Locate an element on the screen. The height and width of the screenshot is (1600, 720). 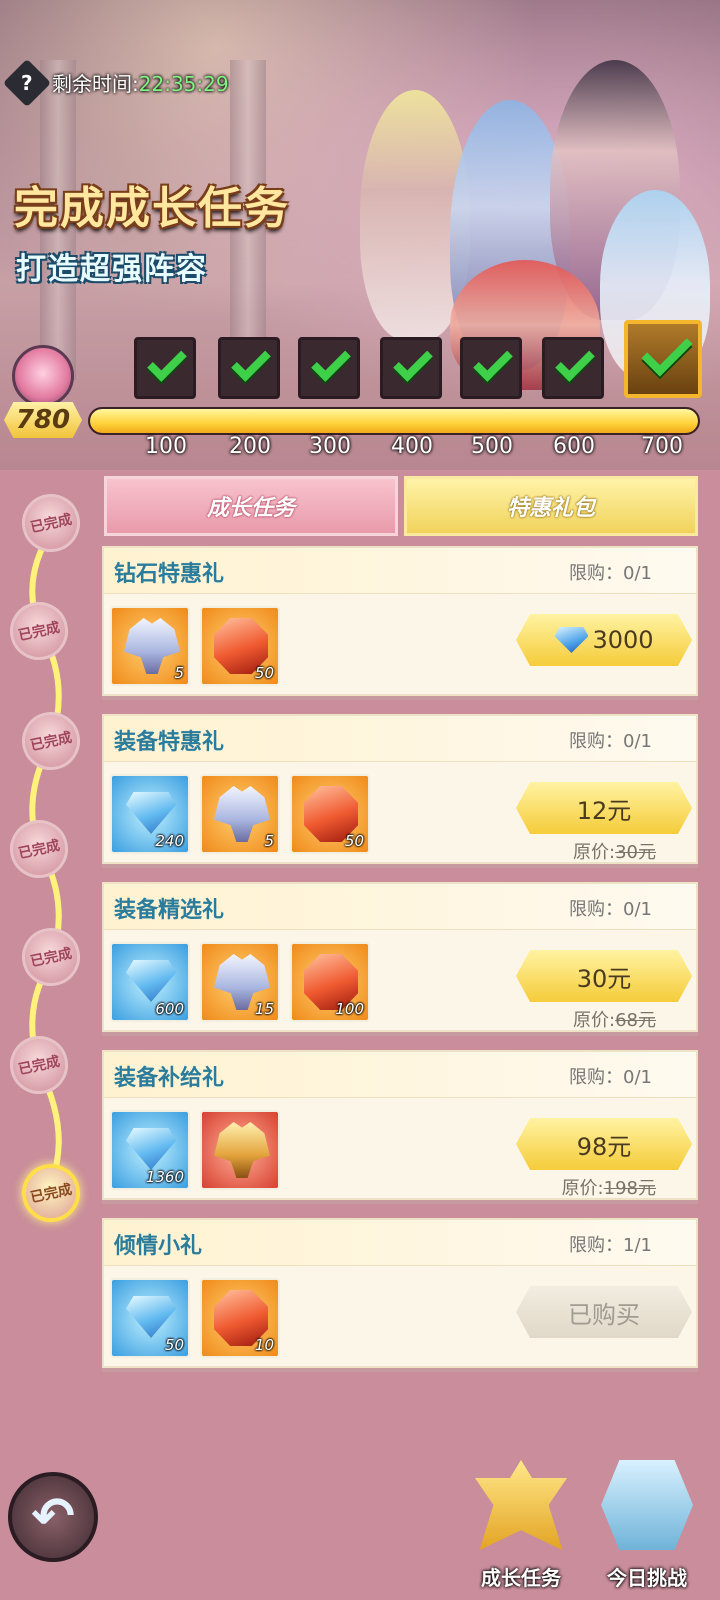
item-quantity: 1360 is located at coordinates (164, 1177).